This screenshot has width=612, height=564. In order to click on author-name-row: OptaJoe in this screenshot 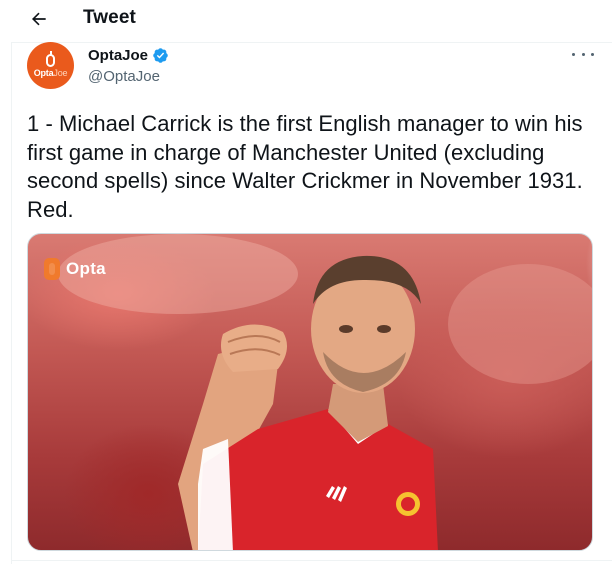, I will do `click(128, 55)`.